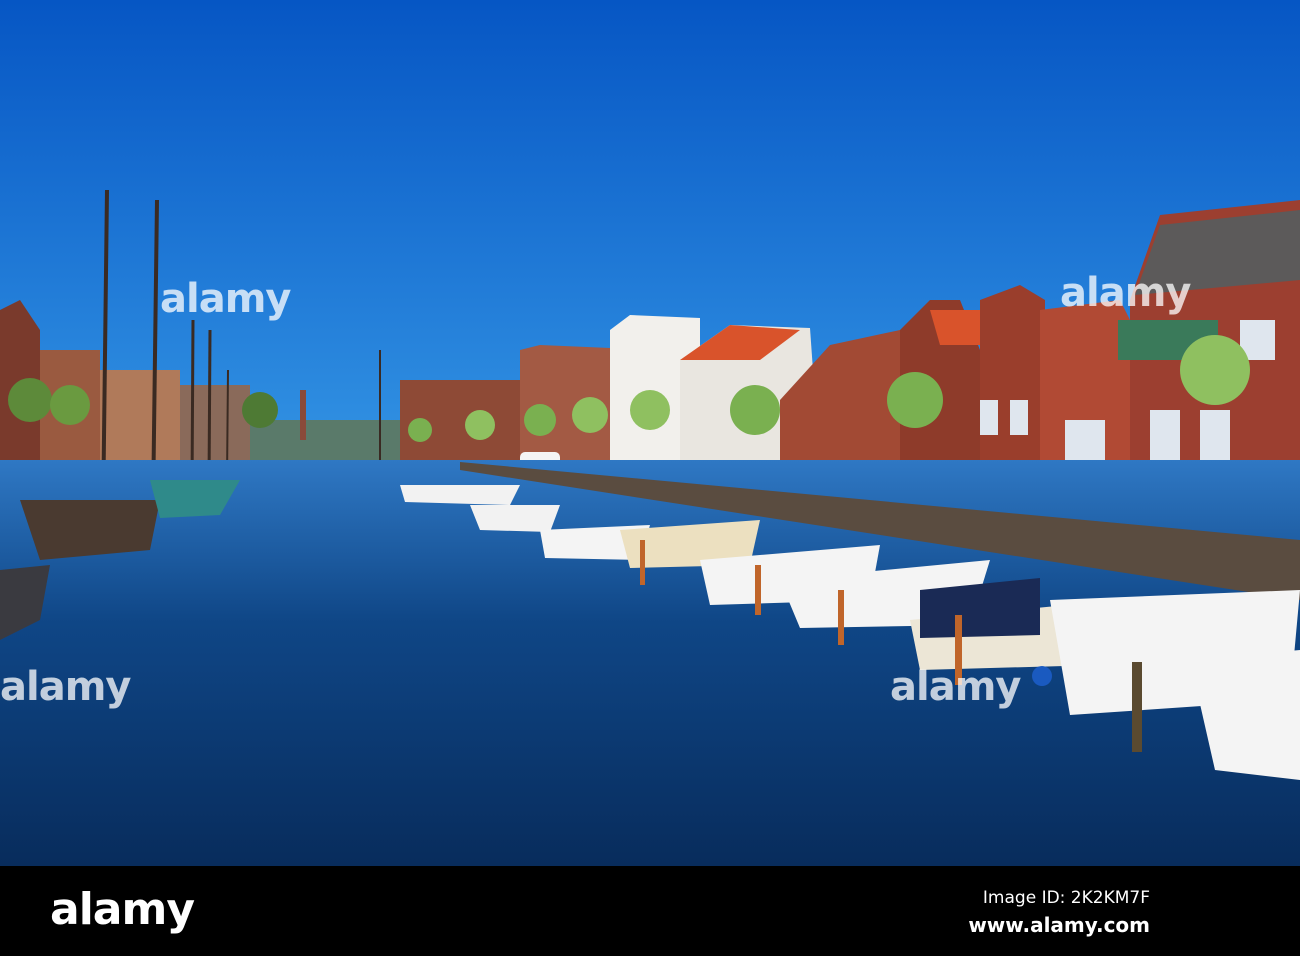 The width and height of the screenshot is (1300, 956). What do you see at coordinates (330, 440) in the screenshot?
I see `far-trees` at bounding box center [330, 440].